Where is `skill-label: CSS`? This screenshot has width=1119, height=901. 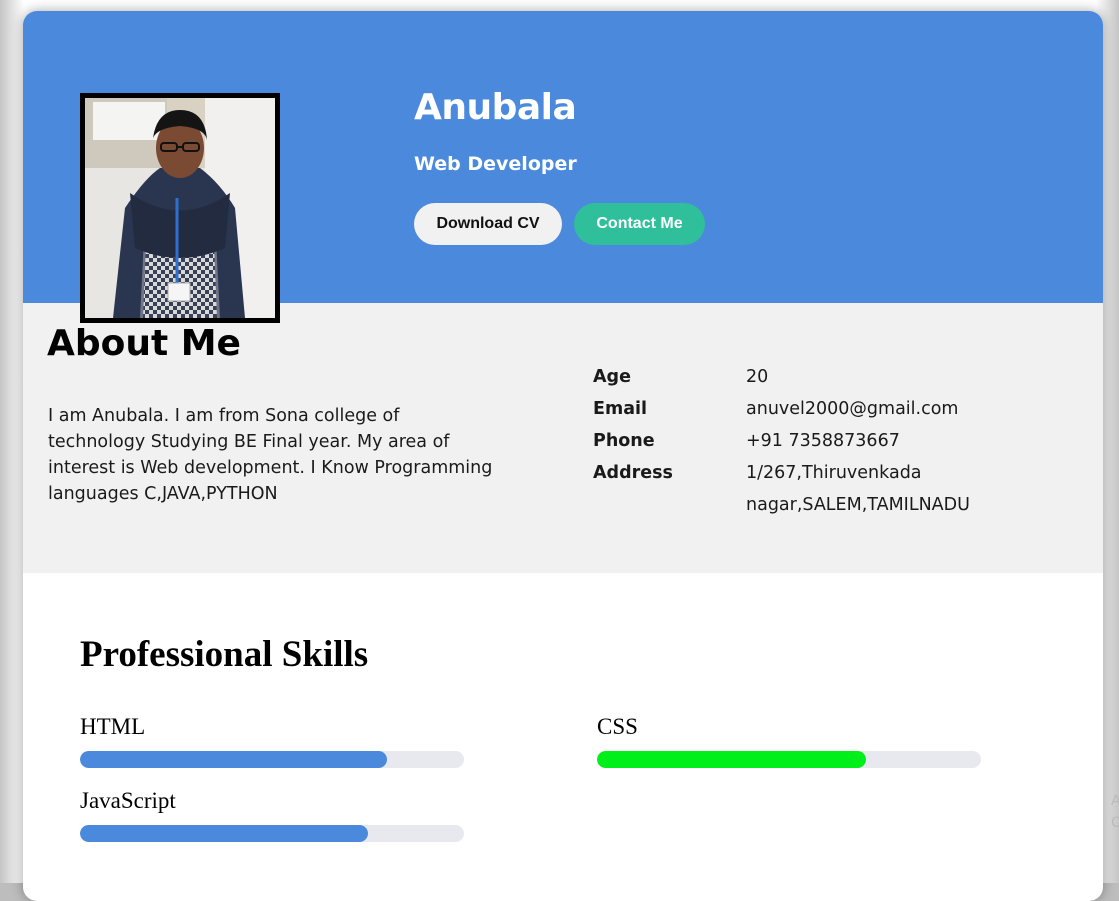 skill-label: CSS is located at coordinates (617, 726).